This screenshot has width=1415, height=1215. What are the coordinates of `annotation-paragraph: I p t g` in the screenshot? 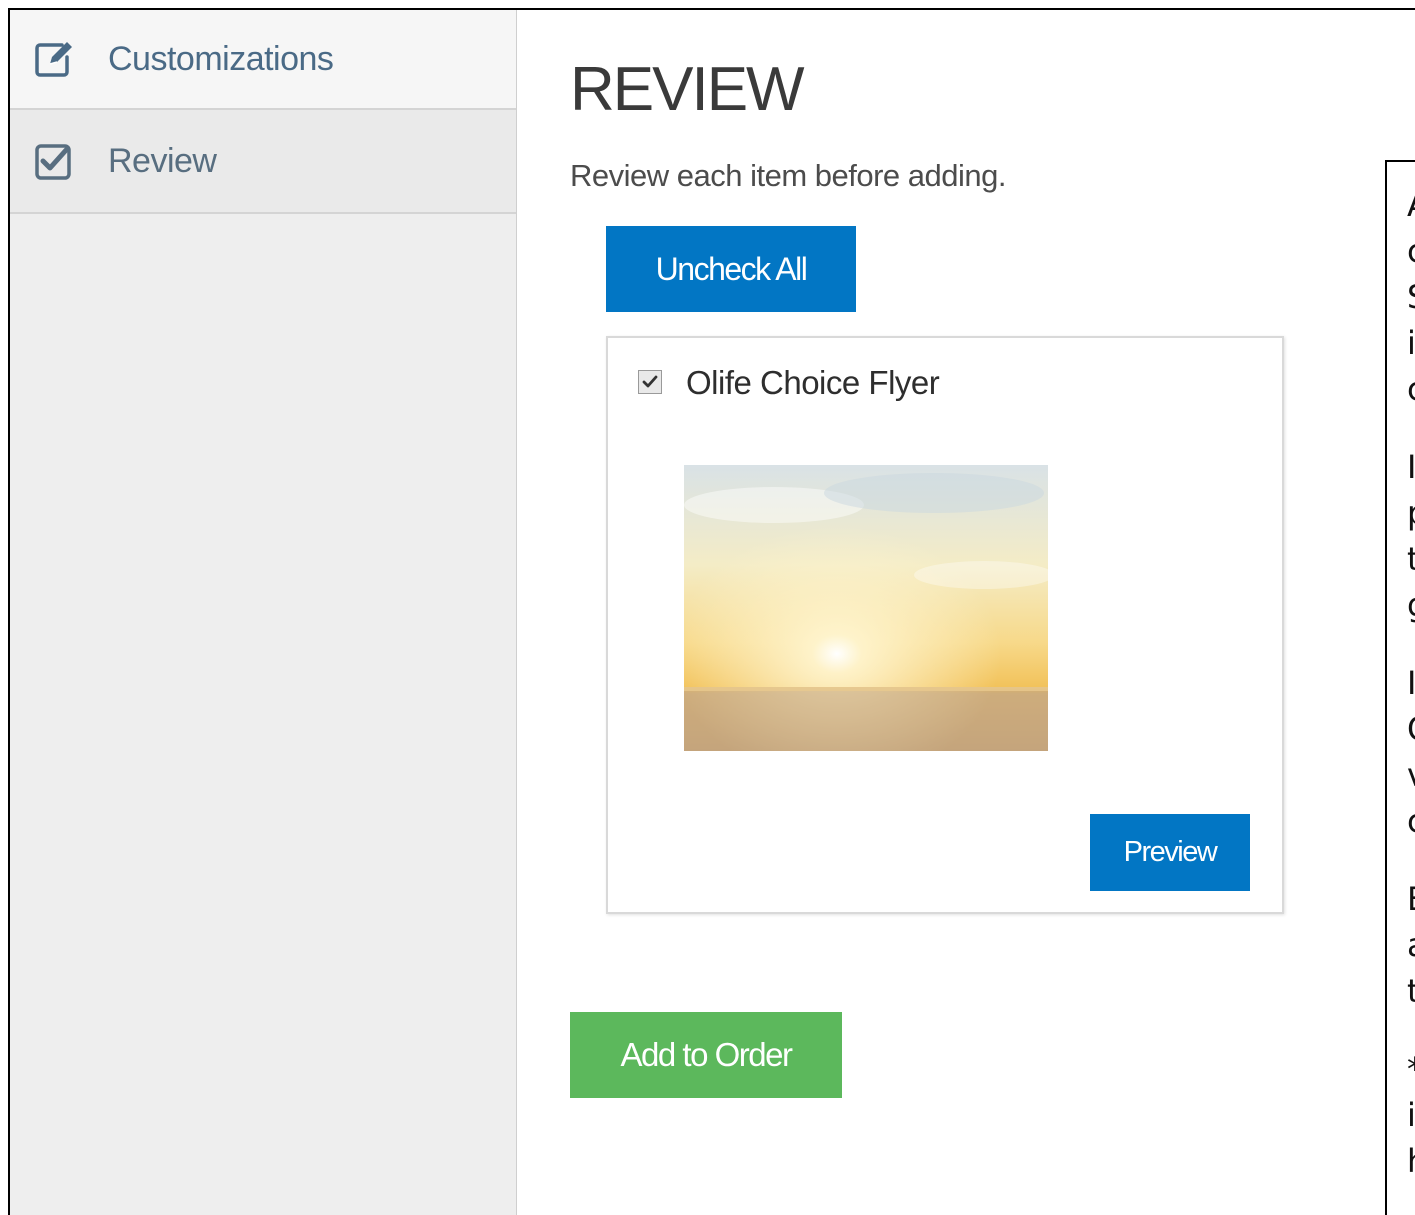 It's located at (1401, 536).